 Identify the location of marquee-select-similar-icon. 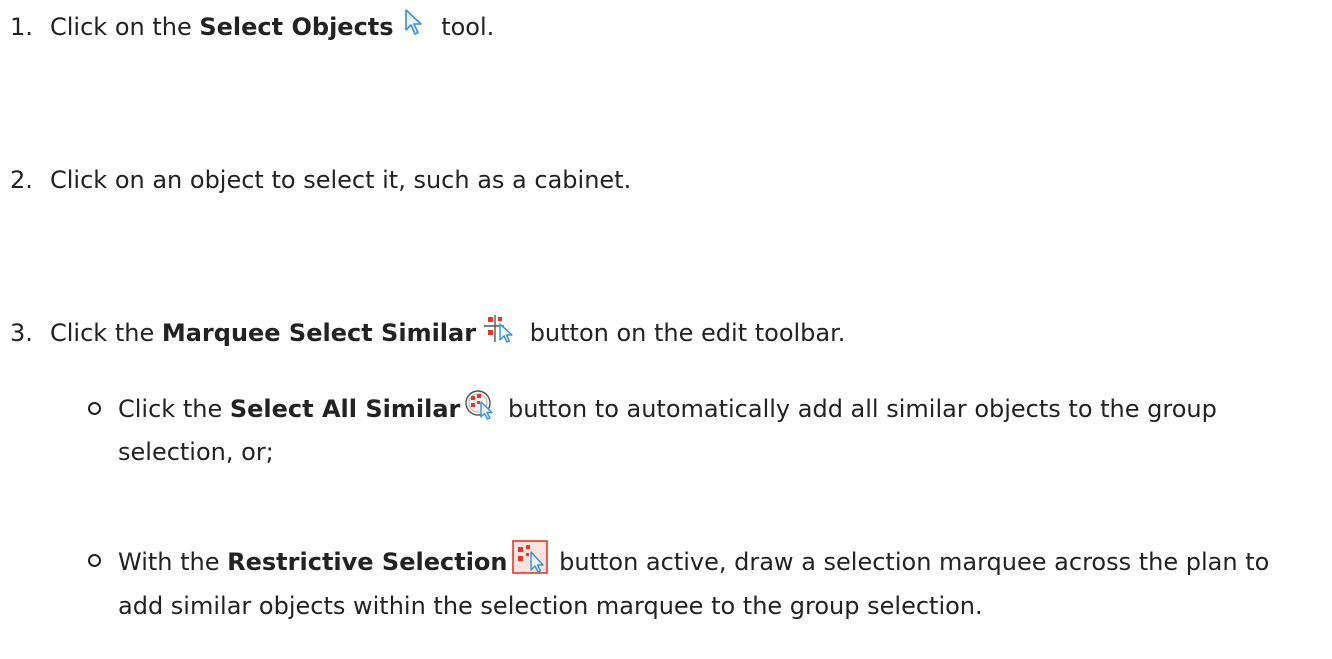
(499, 334).